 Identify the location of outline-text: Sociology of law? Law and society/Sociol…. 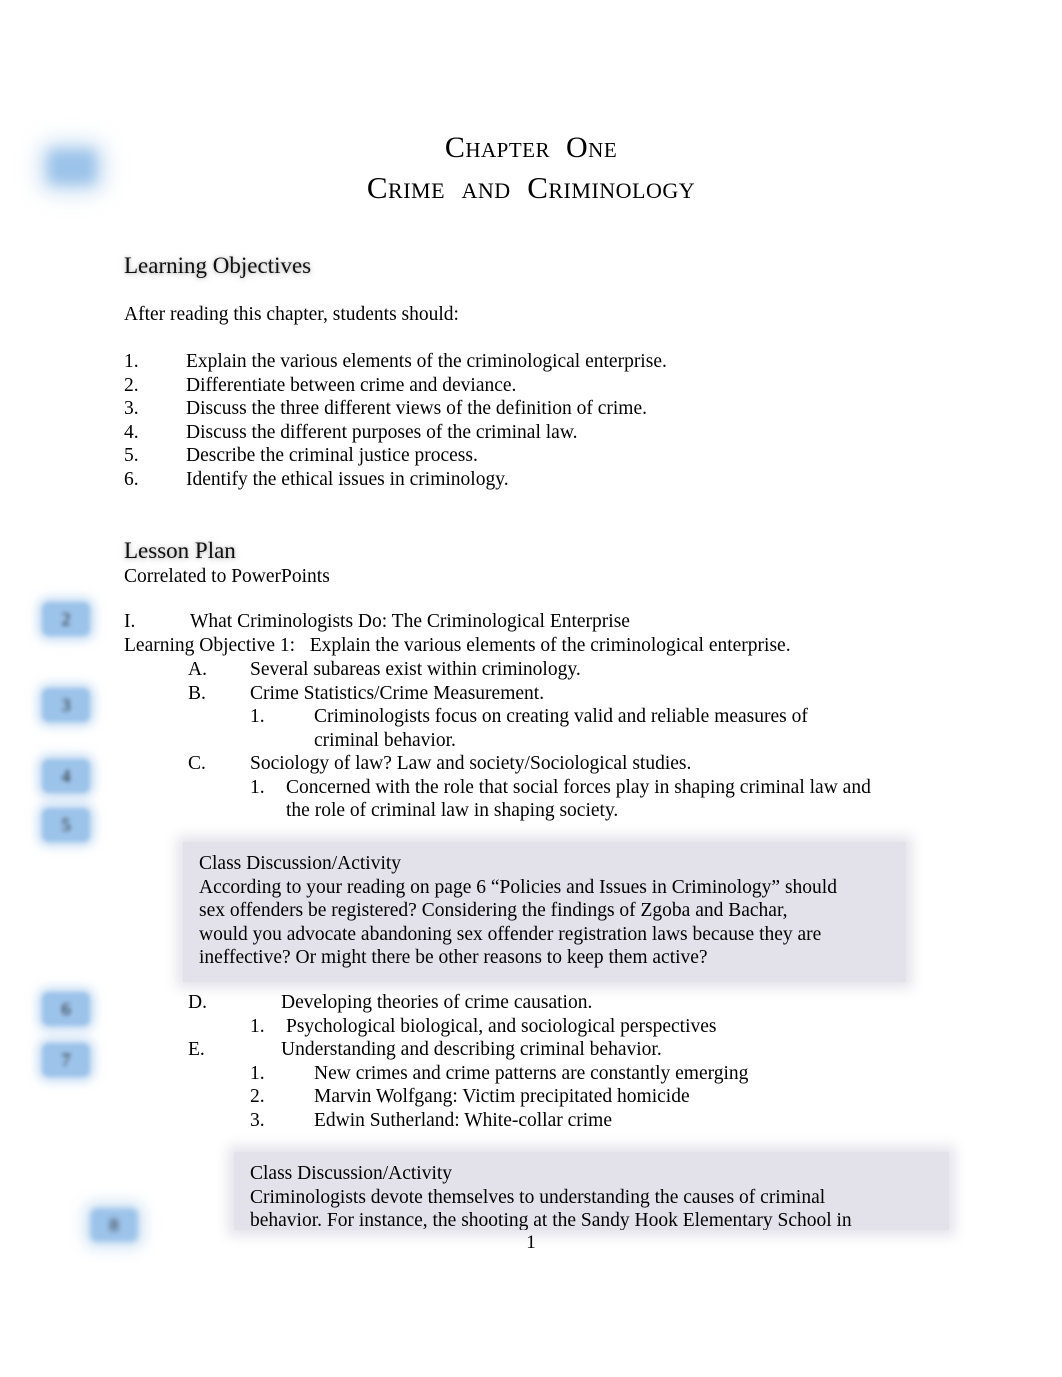
(471, 763).